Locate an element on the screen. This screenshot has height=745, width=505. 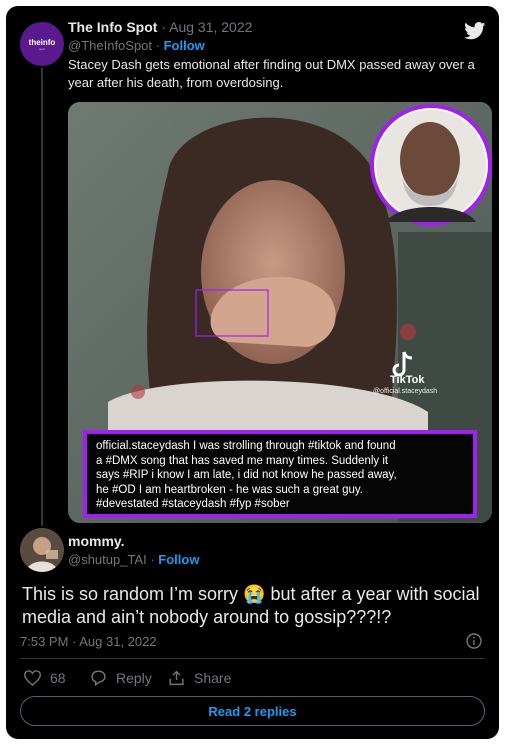
read-replies-label: Read 2 replies is located at coordinates (252, 711).